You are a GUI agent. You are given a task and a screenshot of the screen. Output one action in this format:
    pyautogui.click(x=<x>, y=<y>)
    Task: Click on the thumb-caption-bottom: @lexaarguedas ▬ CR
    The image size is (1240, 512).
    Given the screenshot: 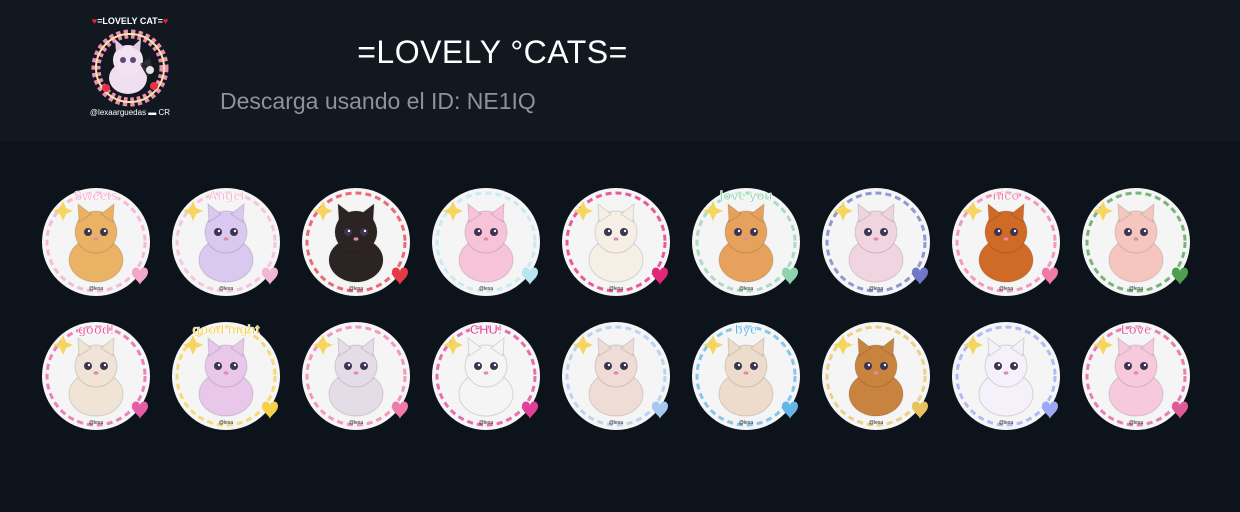 What is the action you would take?
    pyautogui.click(x=130, y=112)
    